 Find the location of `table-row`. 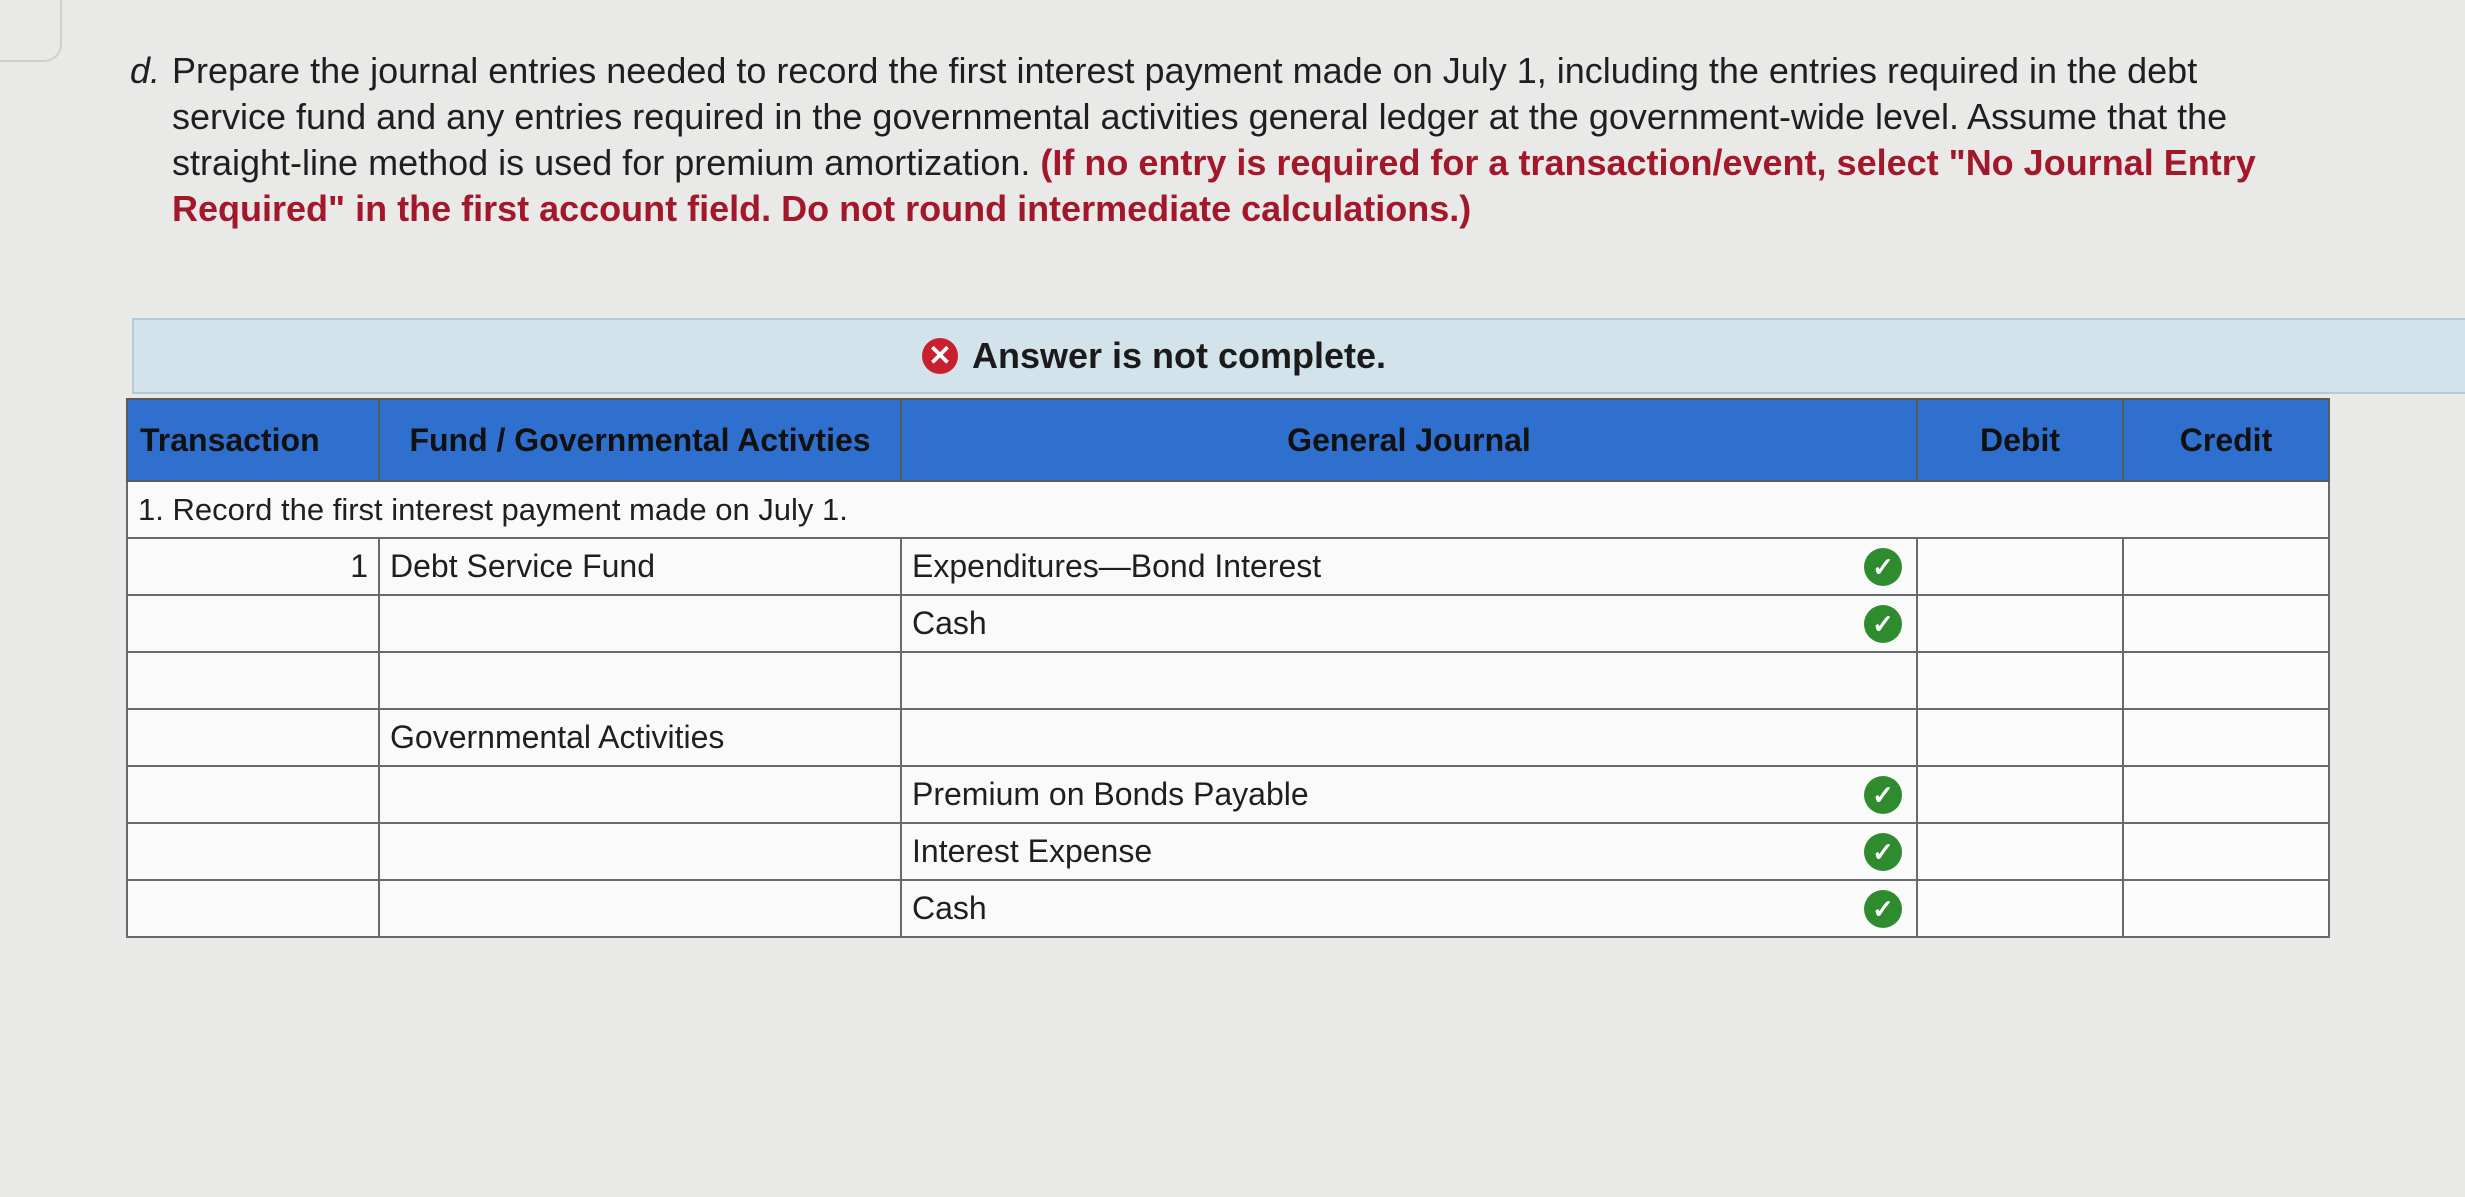

table-row is located at coordinates (1228, 680).